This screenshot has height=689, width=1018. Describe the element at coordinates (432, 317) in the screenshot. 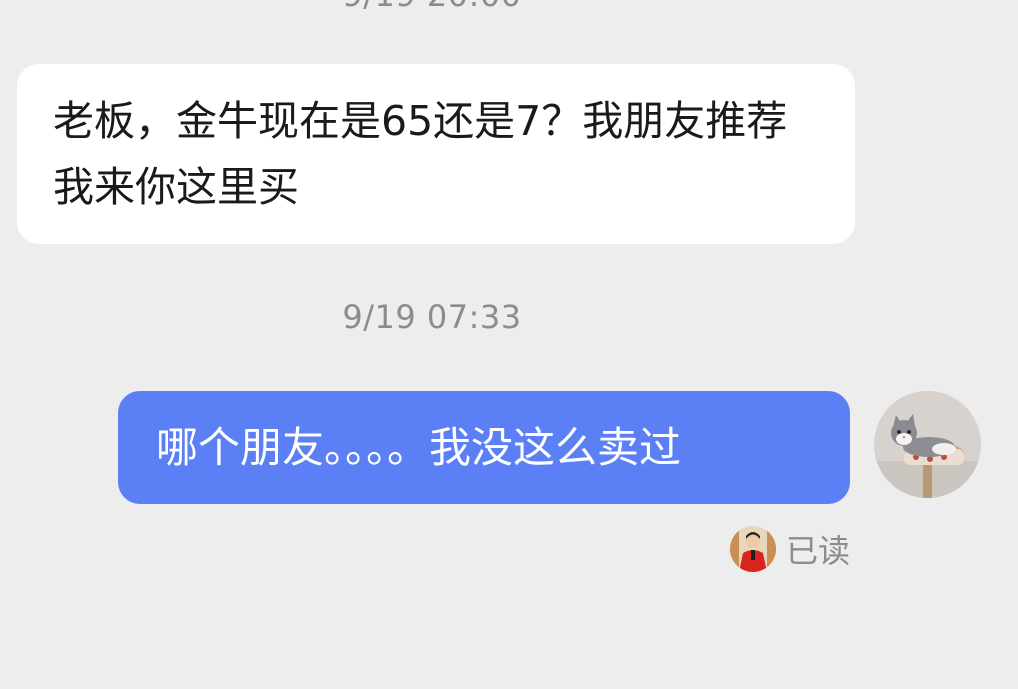

I see `message-timestamp: 9/19 07:33` at that location.